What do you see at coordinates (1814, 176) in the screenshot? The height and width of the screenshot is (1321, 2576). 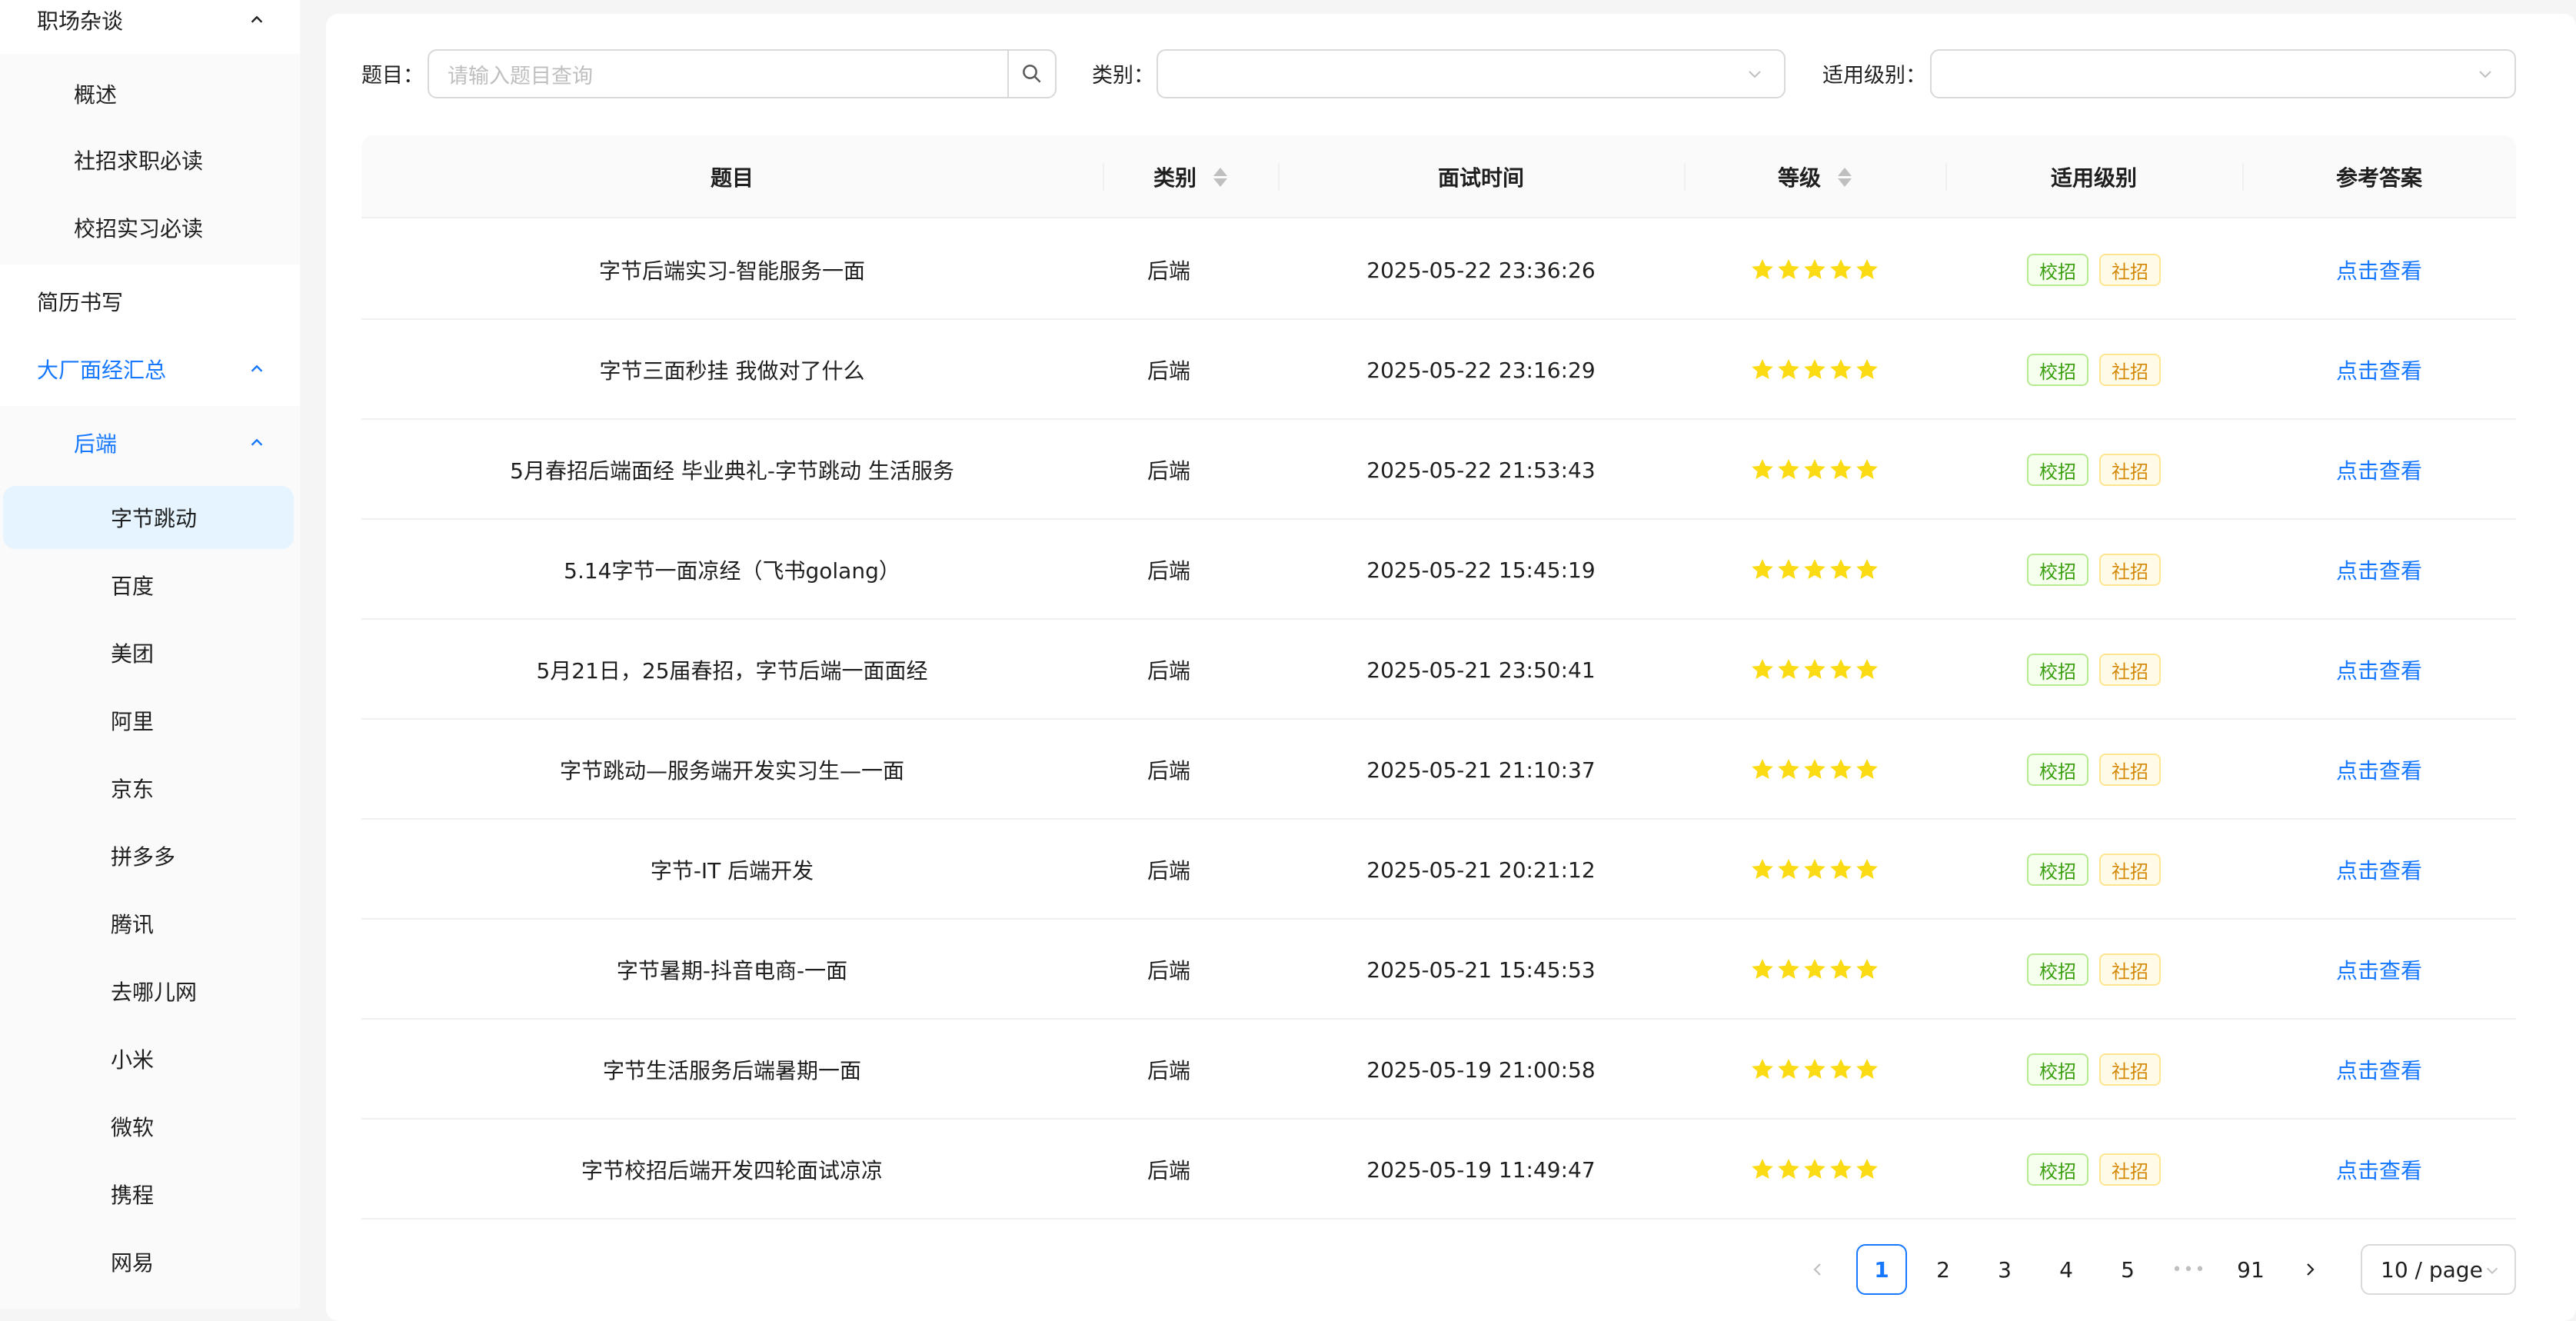 I see `column-header-rating: 等级` at bounding box center [1814, 176].